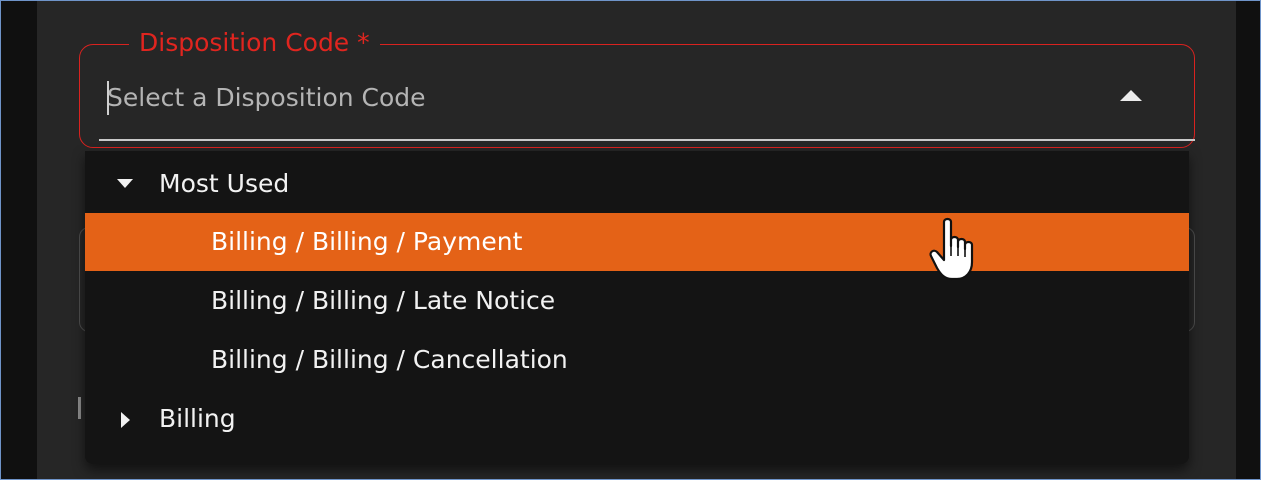  What do you see at coordinates (125, 420) in the screenshot?
I see `triangle-right-icon` at bounding box center [125, 420].